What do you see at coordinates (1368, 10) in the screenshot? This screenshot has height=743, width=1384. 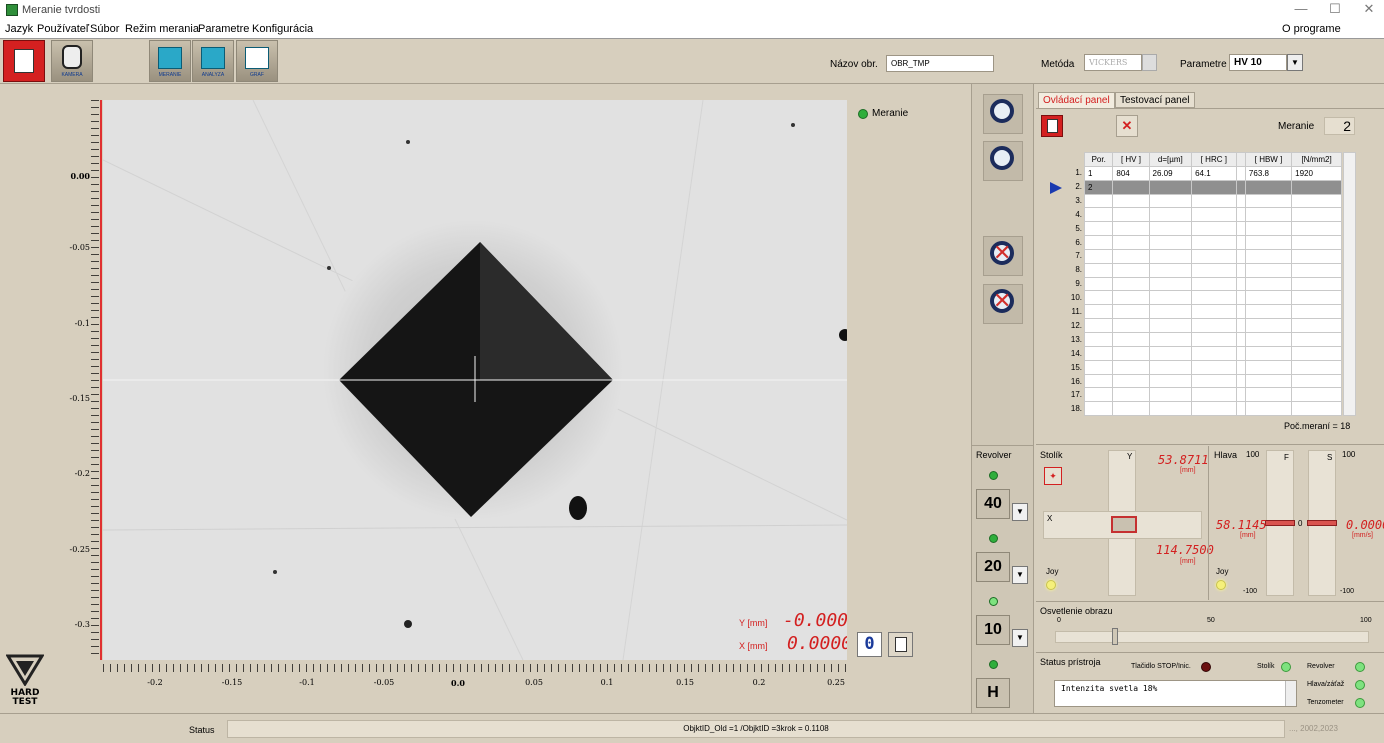 I see `close-button: ✕` at bounding box center [1368, 10].